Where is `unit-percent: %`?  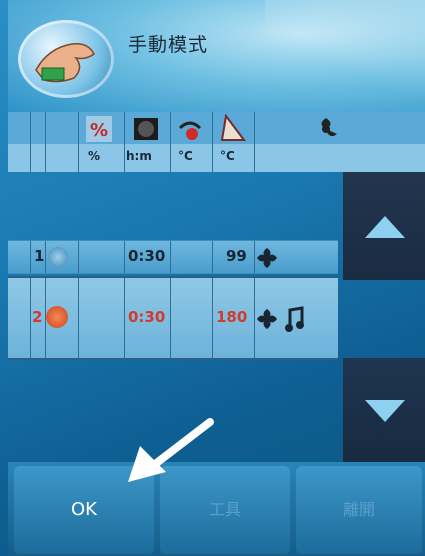
unit-percent: % is located at coordinates (94, 156).